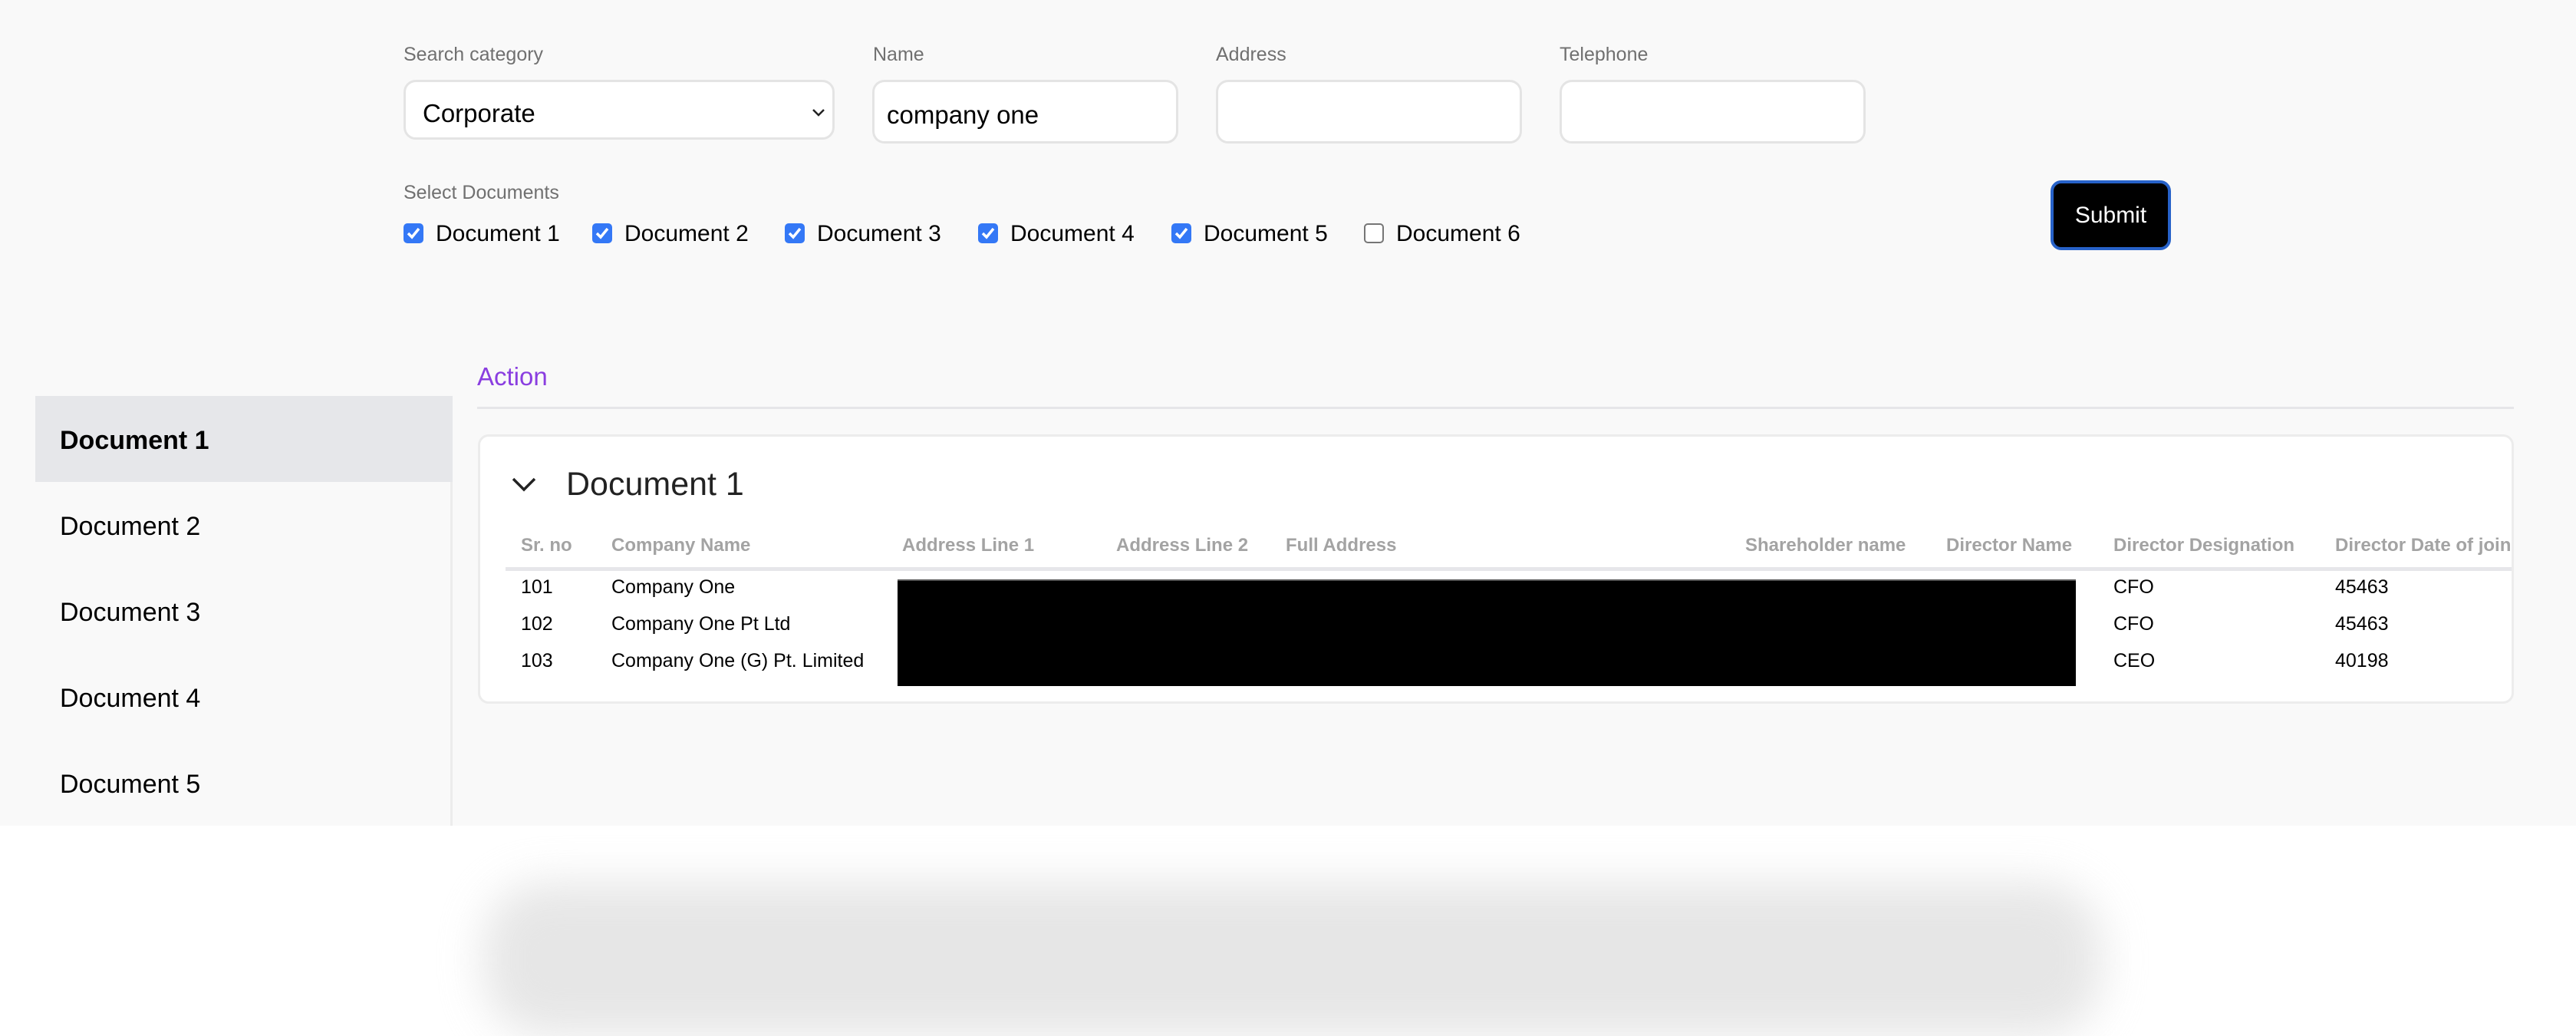 The image size is (2576, 1036). Describe the element at coordinates (1509, 569) in the screenshot. I see `table-header-divider` at that location.